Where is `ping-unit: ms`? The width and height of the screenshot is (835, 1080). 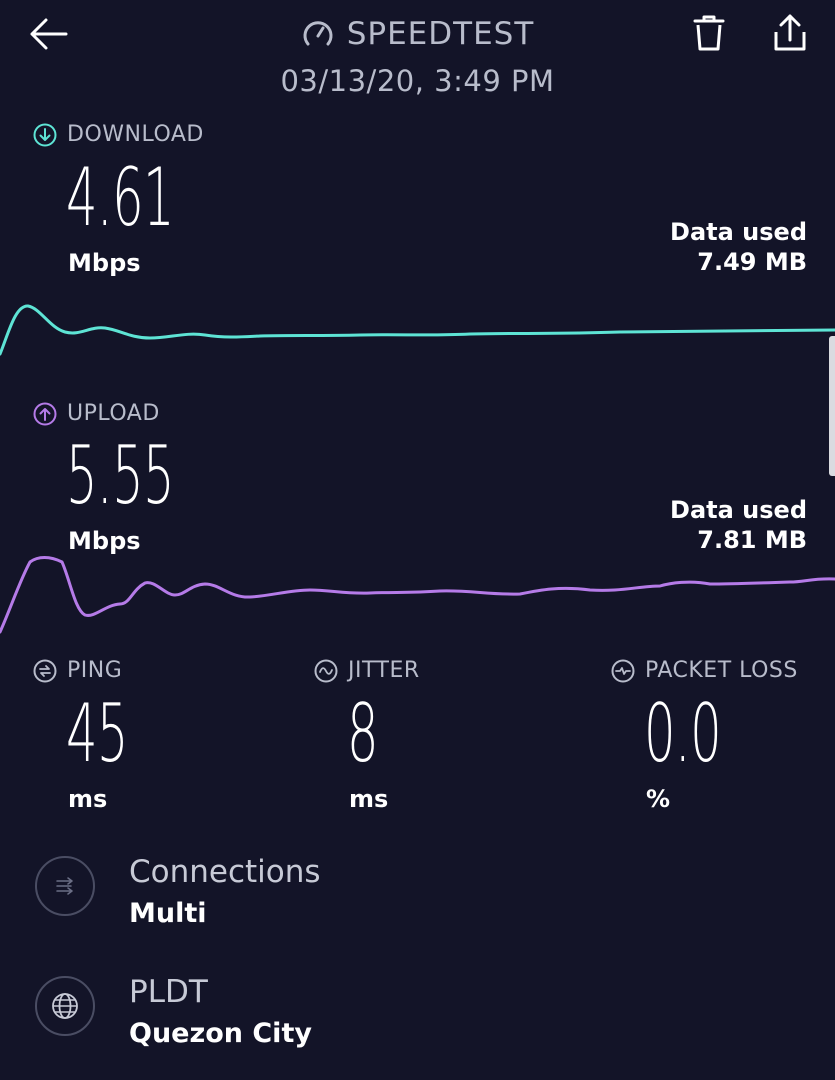 ping-unit: ms is located at coordinates (88, 799).